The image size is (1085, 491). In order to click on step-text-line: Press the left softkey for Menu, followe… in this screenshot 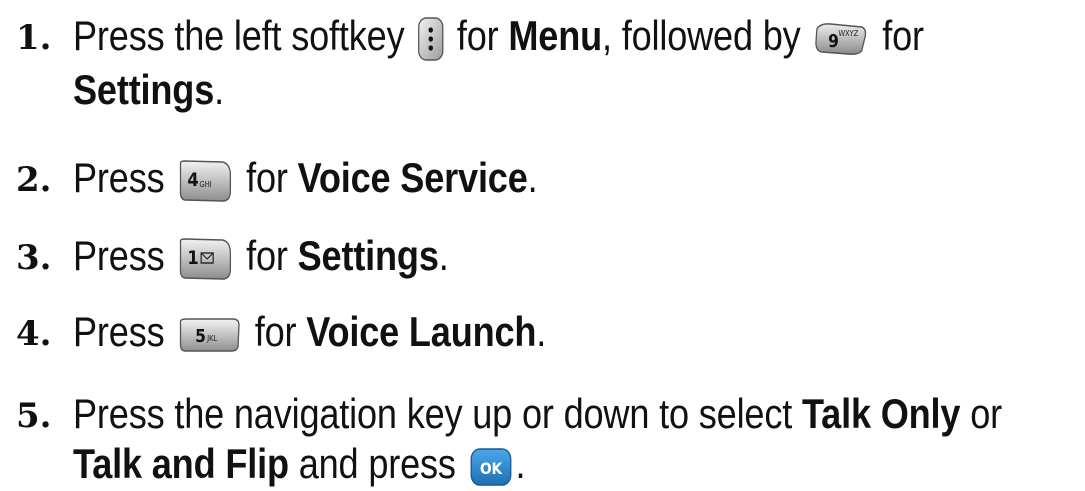, I will do `click(498, 36)`.